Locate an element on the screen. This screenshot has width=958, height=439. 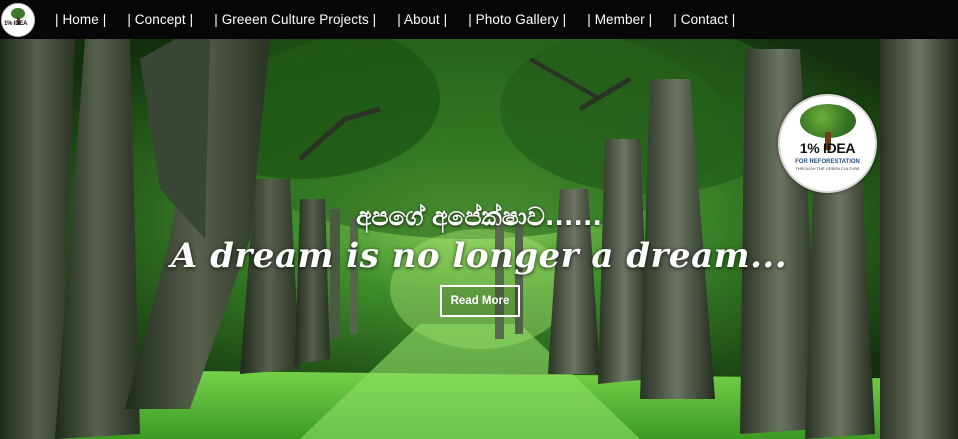
badge-subtitle: FOR REFORESTATION is located at coordinates (827, 162).